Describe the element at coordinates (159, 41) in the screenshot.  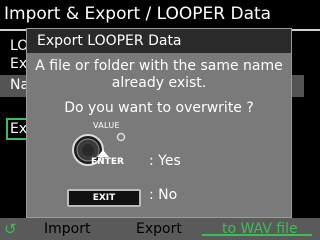
I see `dialog-title: Export LOOPER Data` at that location.